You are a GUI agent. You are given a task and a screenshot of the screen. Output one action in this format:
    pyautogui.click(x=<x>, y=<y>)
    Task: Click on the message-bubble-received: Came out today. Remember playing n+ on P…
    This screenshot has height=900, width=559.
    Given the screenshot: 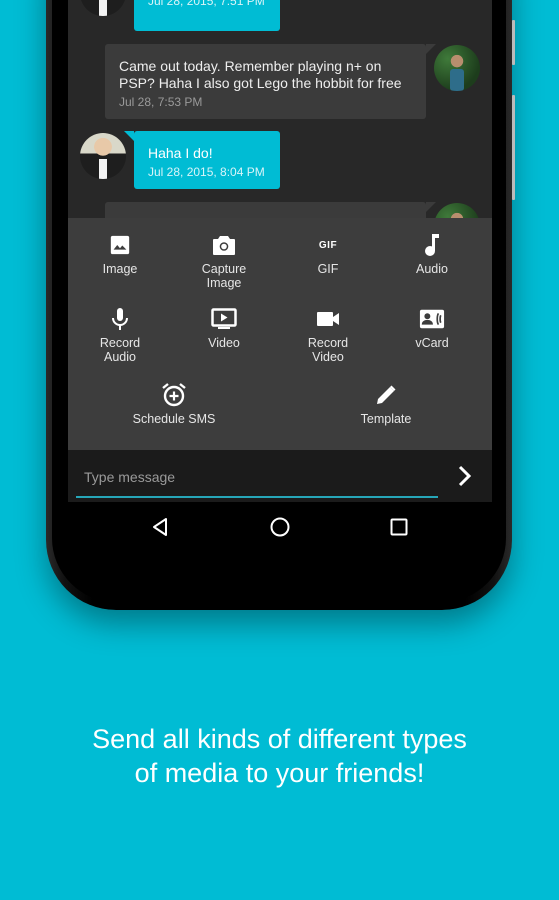 What is the action you would take?
    pyautogui.click(x=270, y=81)
    